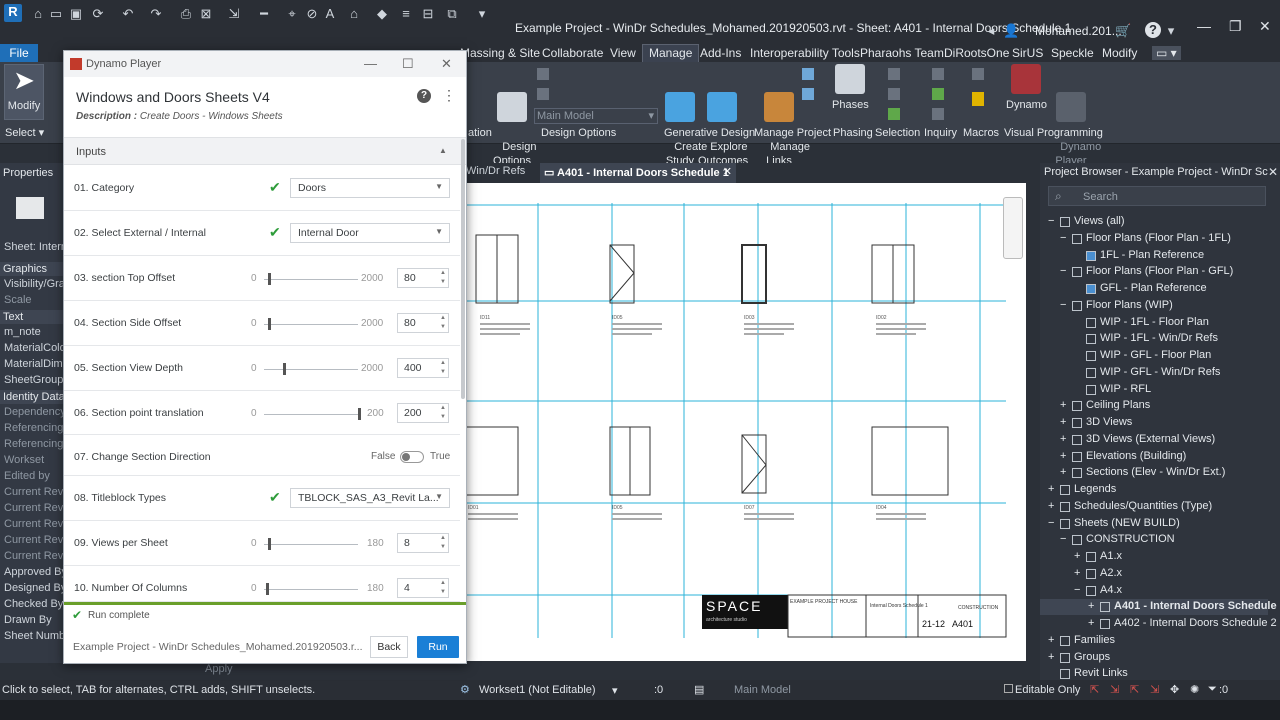  Describe the element at coordinates (1154, 540) in the screenshot. I see `browser-item: − CONSTRUCTION` at that location.